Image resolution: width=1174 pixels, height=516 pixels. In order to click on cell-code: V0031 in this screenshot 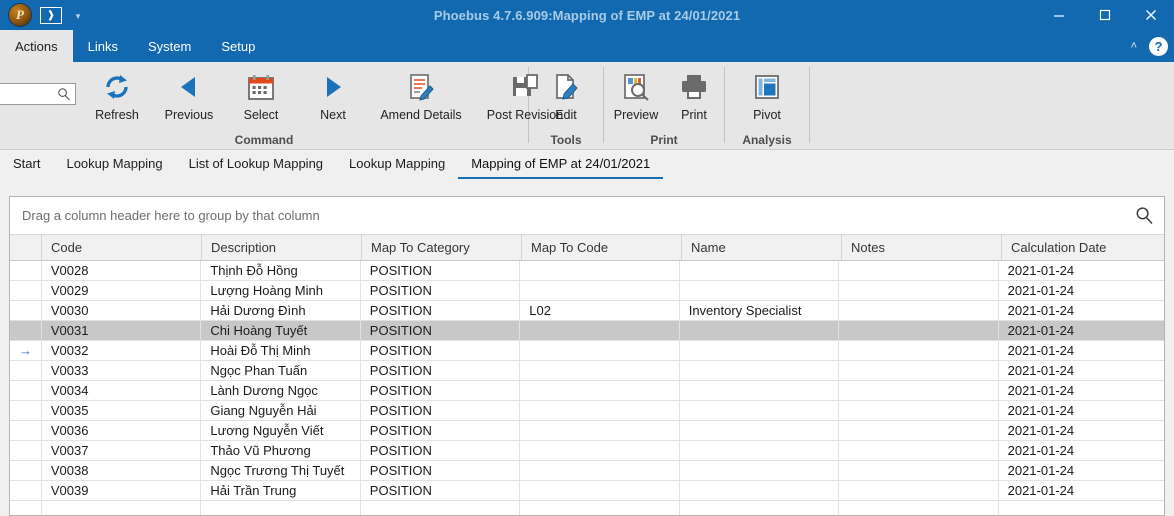, I will do `click(122, 330)`.